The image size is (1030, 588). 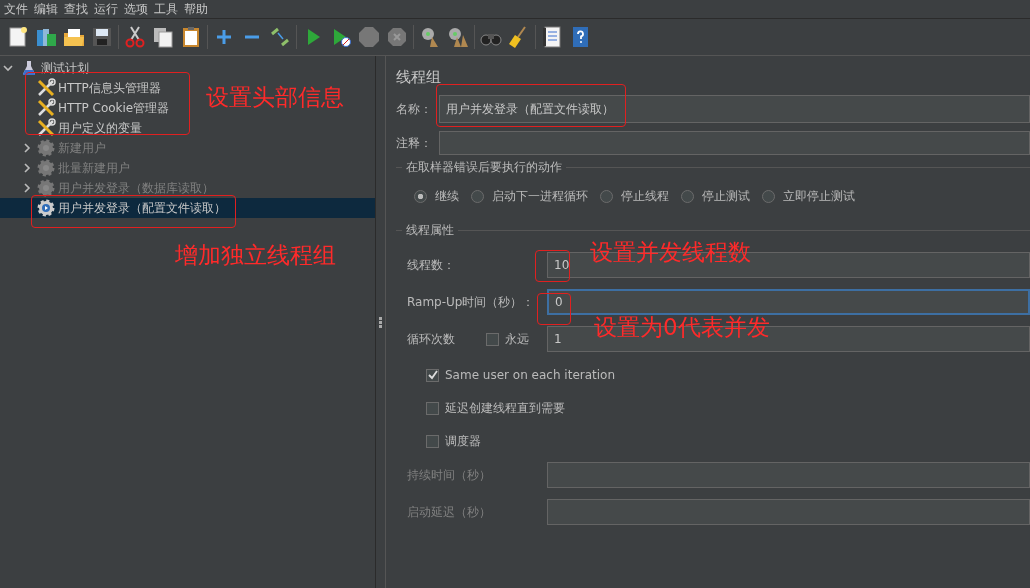 I want to click on tree-item: HTTP信息头管理器, so click(x=109, y=88).